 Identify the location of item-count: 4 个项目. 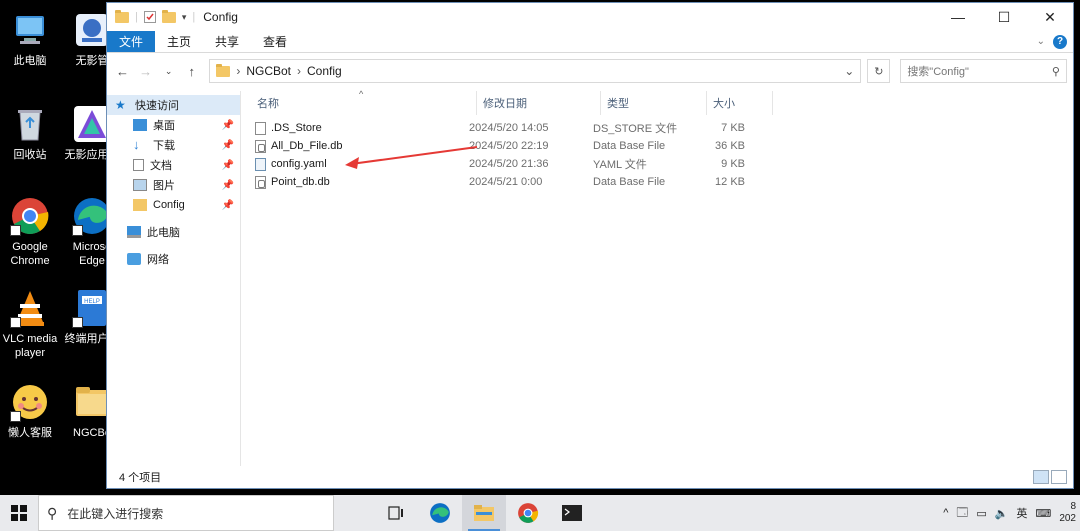
(140, 478).